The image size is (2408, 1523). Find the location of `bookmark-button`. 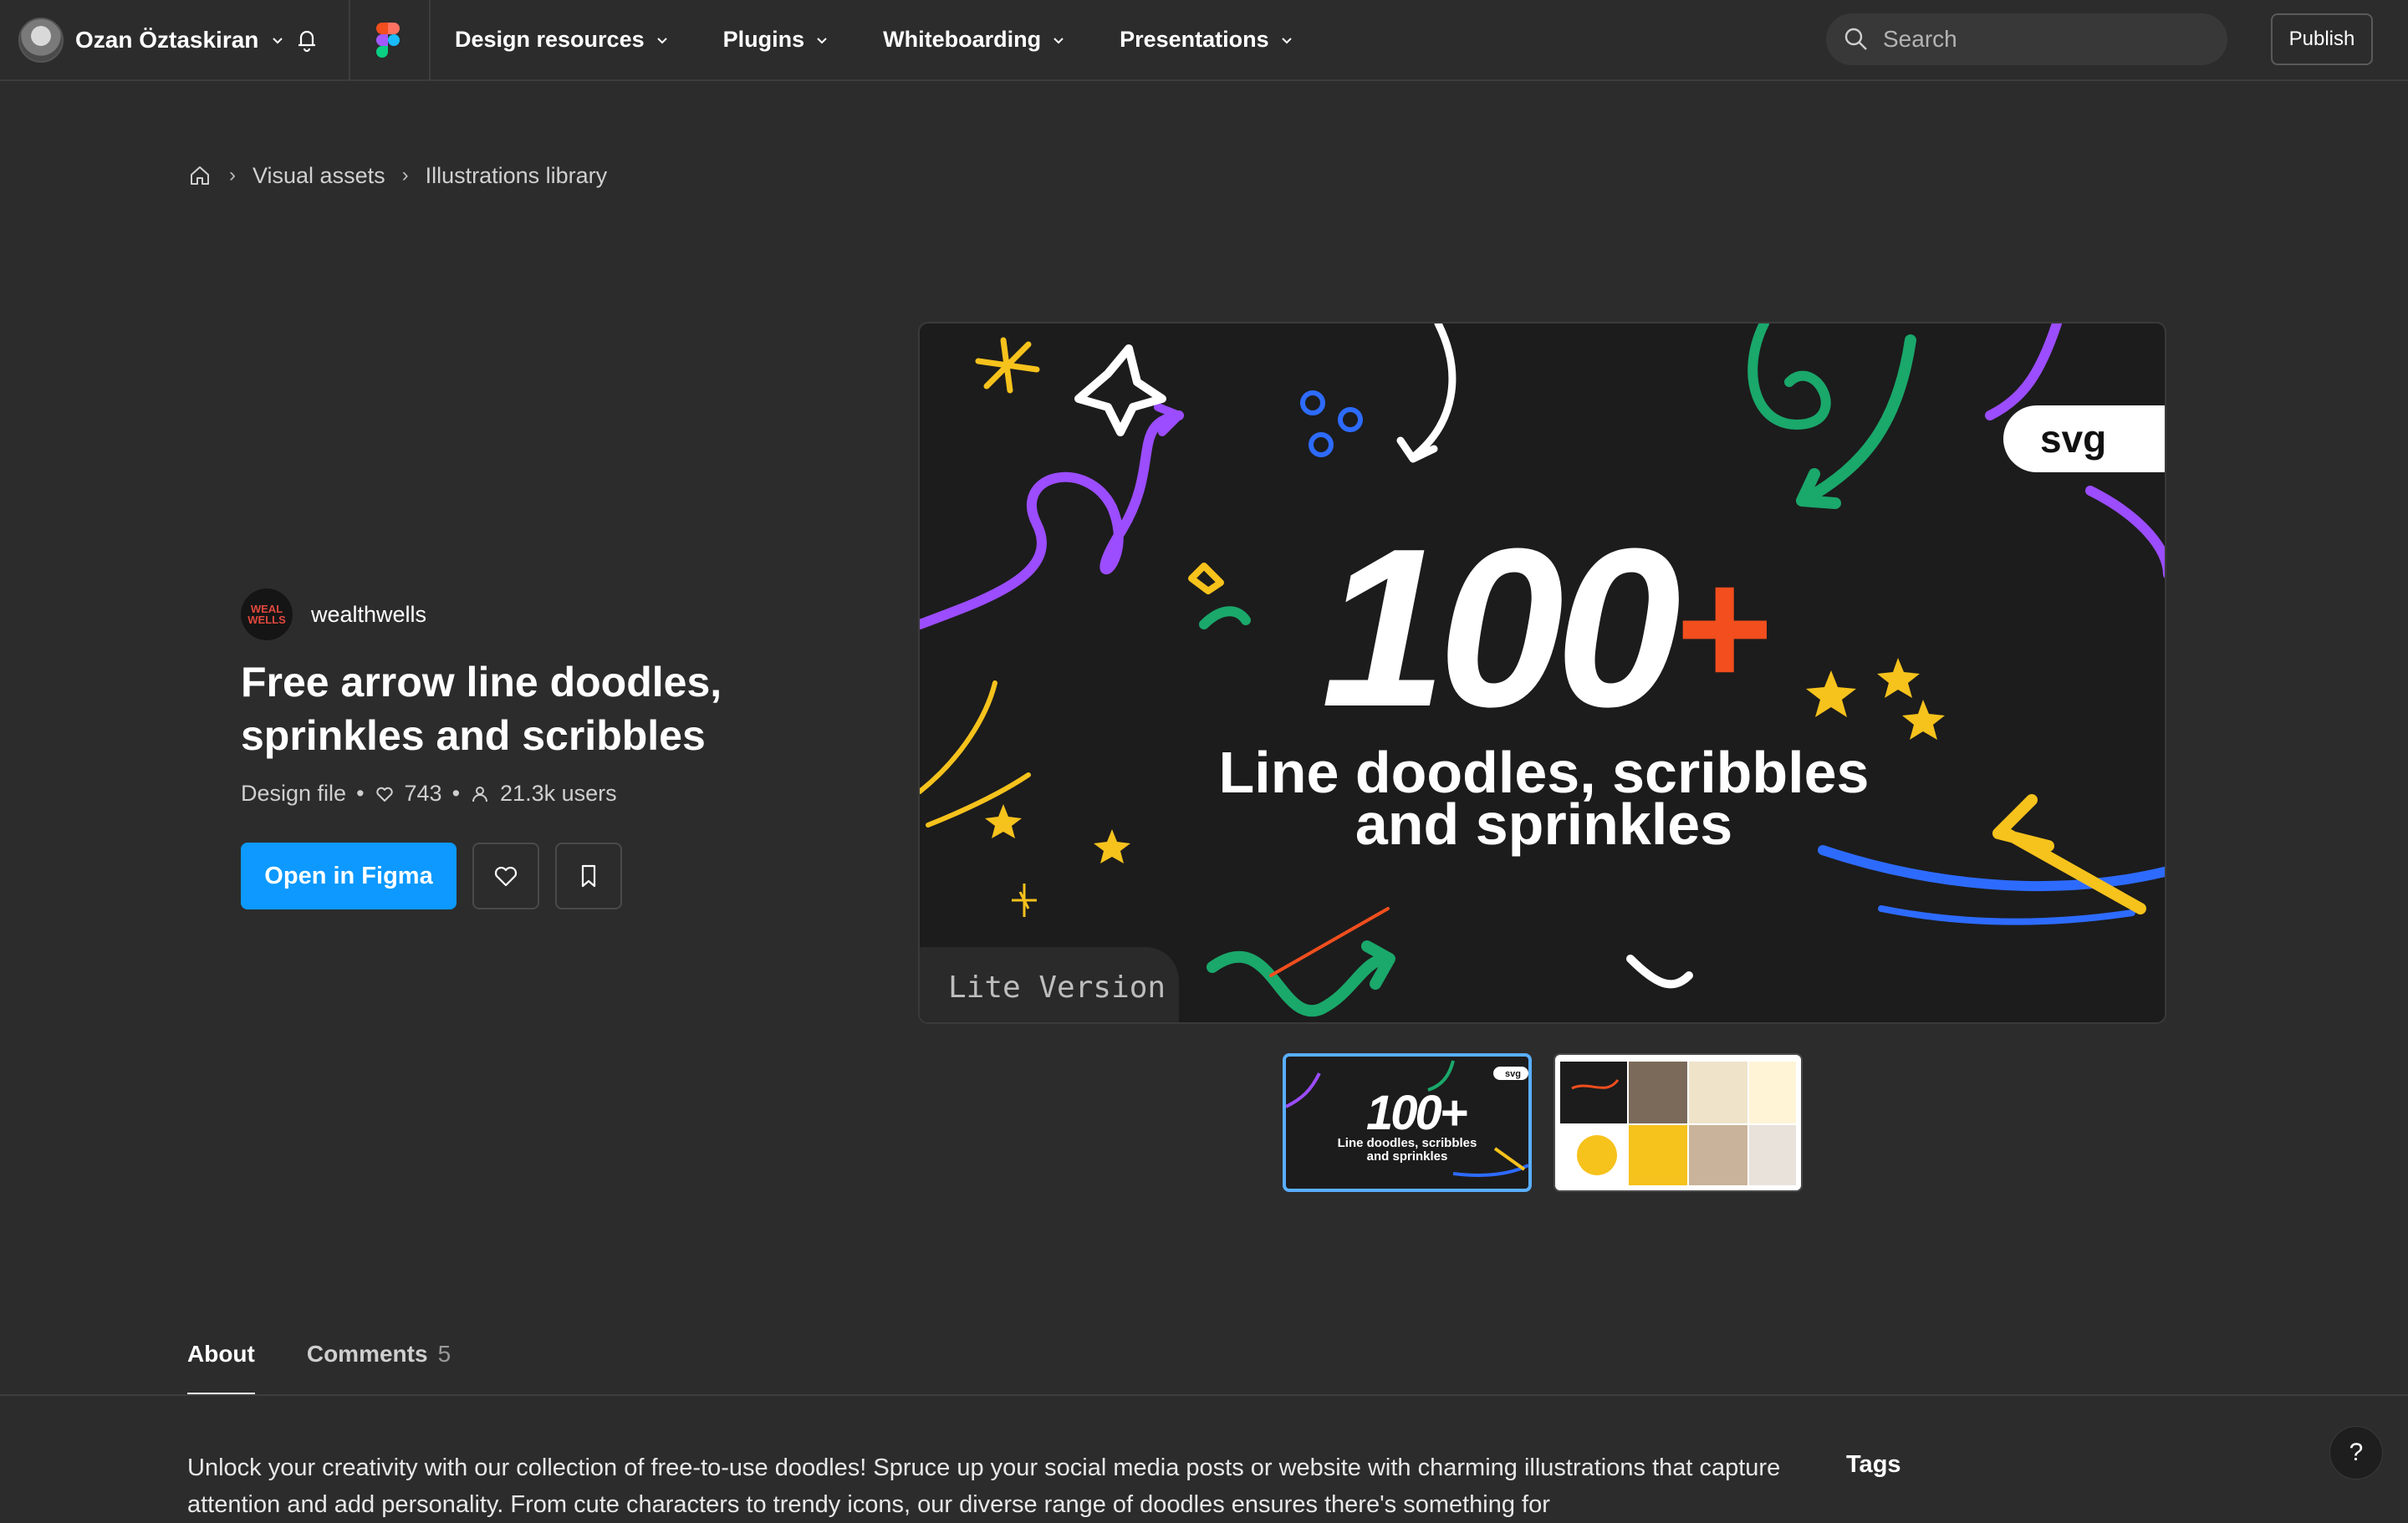

bookmark-button is located at coordinates (588, 876).